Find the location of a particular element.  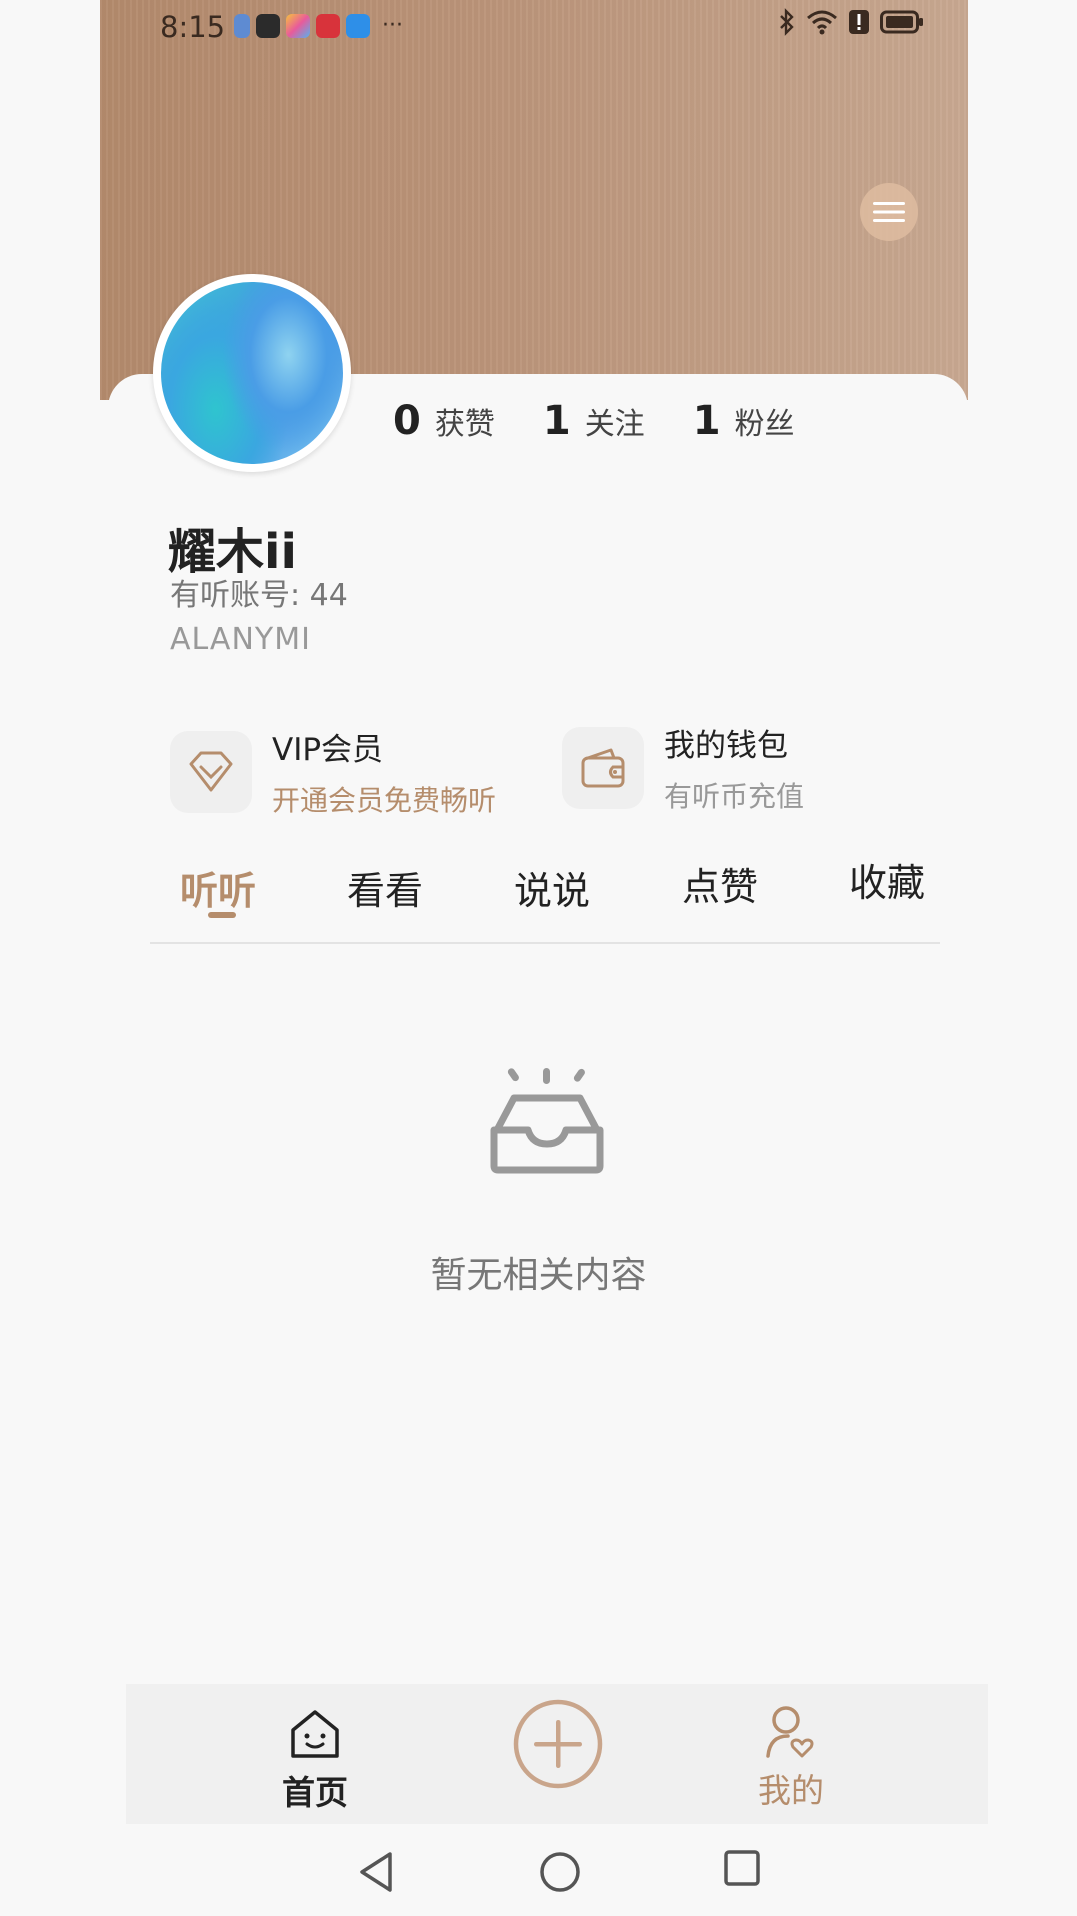

wifi-icon is located at coordinates (822, 22).